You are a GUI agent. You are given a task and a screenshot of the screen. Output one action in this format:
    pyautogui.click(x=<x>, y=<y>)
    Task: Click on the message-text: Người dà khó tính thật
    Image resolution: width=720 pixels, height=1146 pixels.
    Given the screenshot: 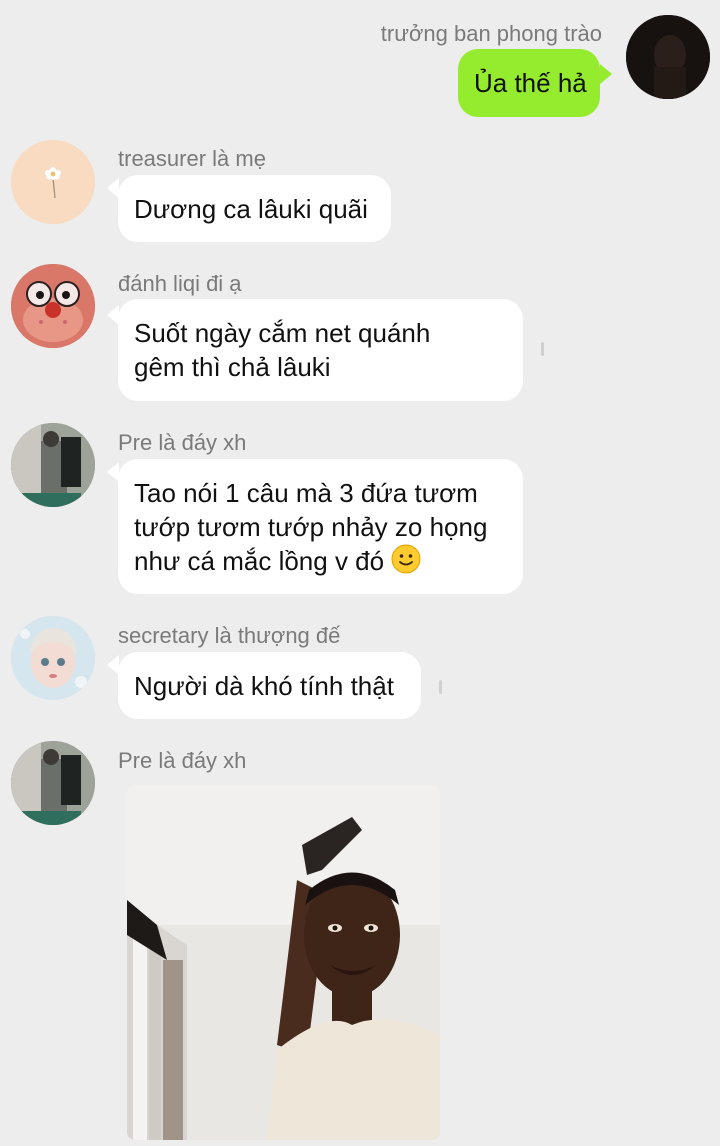 What is the action you would take?
    pyautogui.click(x=264, y=686)
    